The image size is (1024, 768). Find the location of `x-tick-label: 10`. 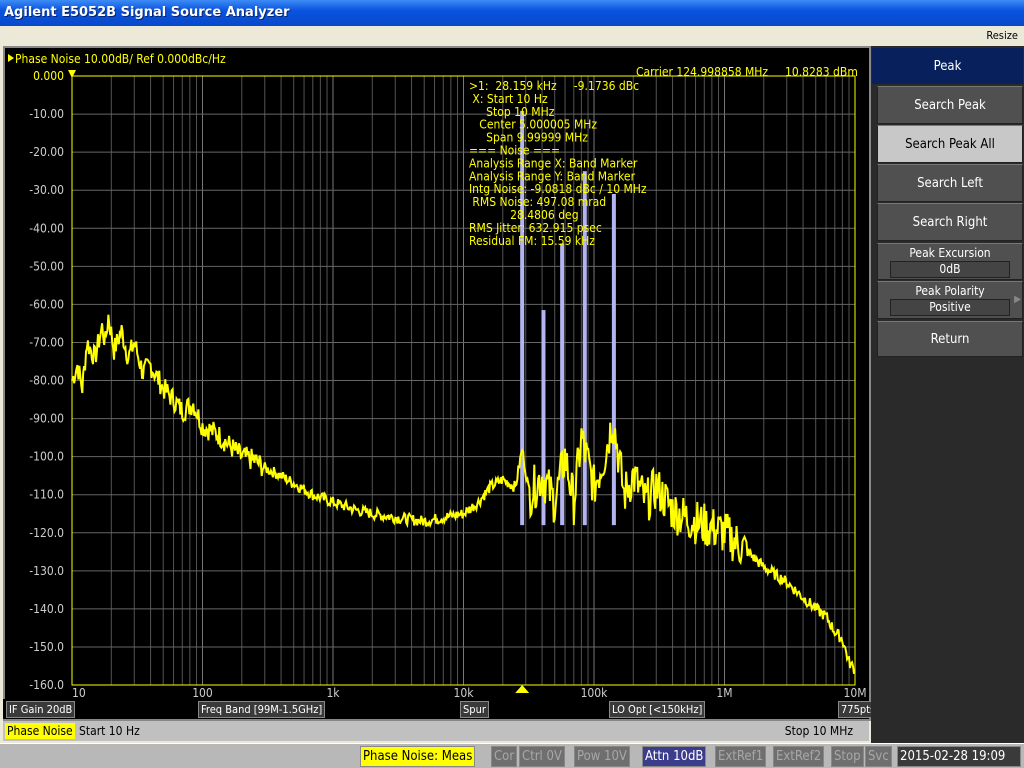

x-tick-label: 10 is located at coordinates (79, 692).